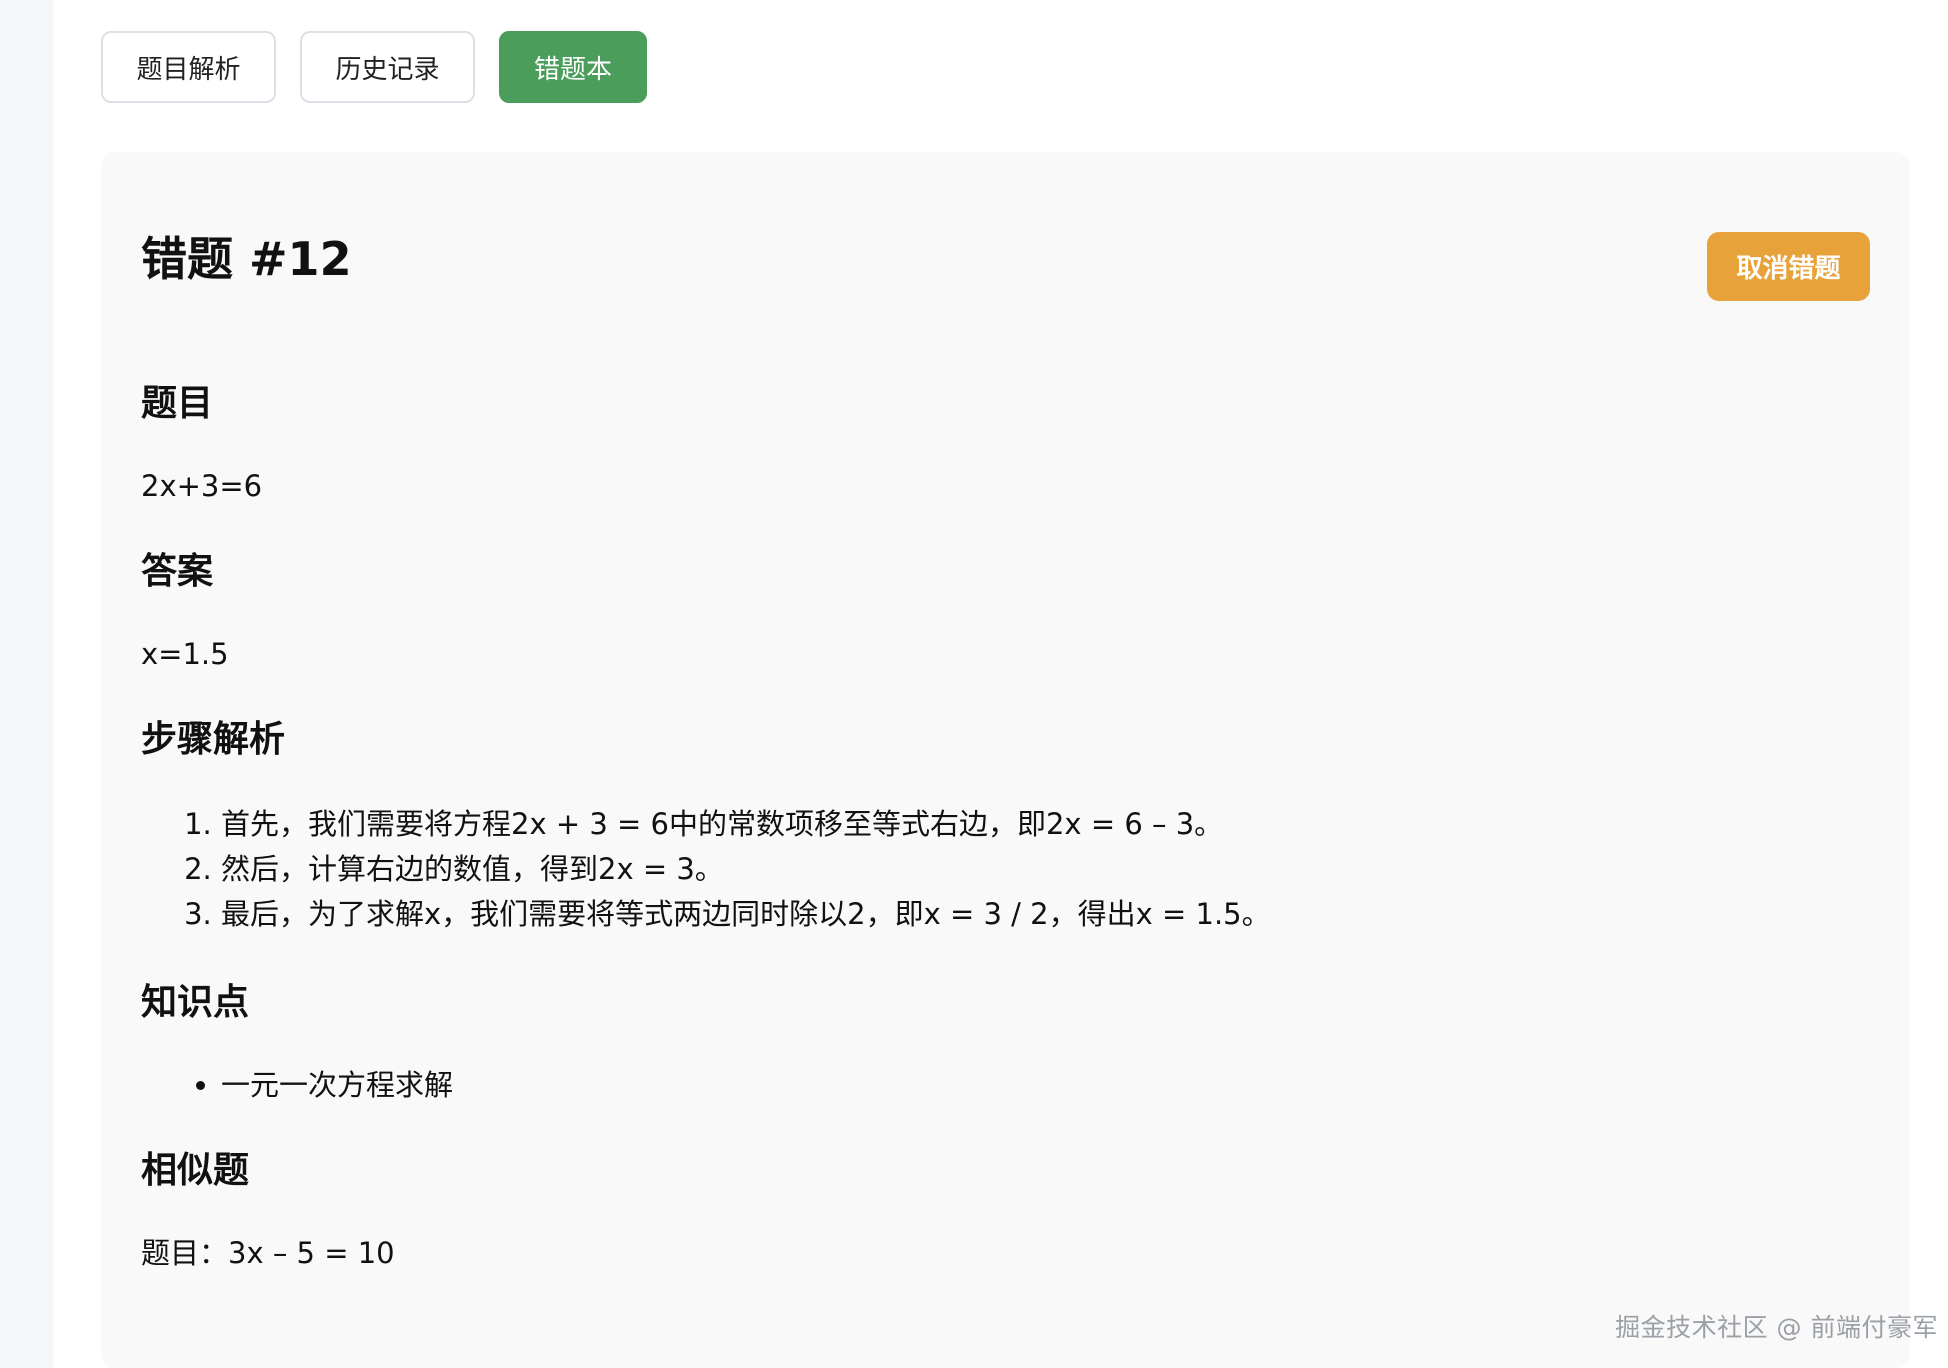  Describe the element at coordinates (1788, 266) in the screenshot. I see `cancel-mistake-button: 取消错题` at that location.